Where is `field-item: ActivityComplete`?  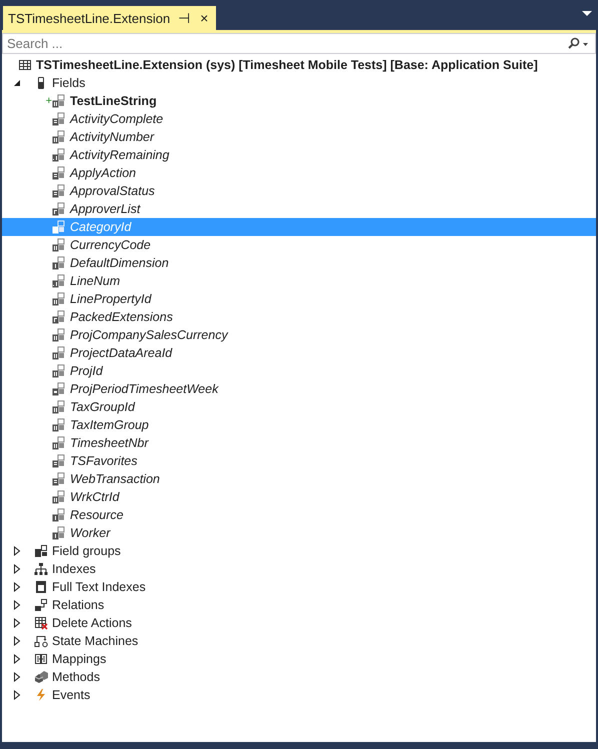
field-item: ActivityComplete is located at coordinates (115, 119).